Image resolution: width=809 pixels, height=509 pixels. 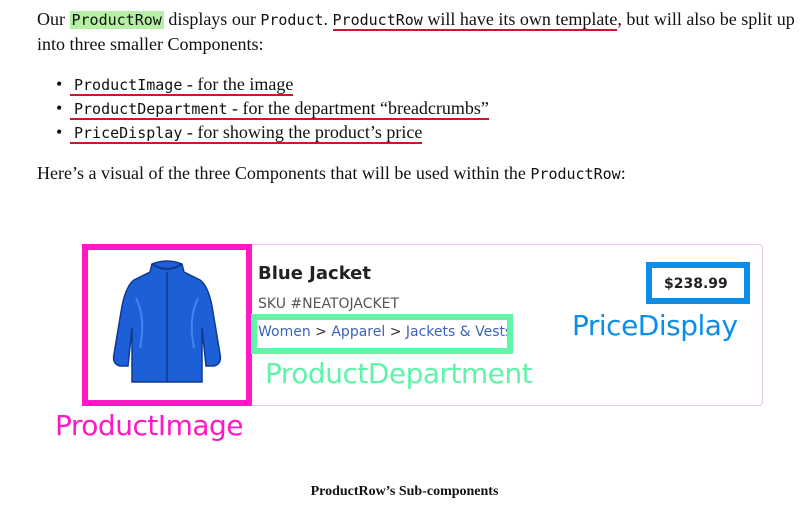 What do you see at coordinates (382, 334) in the screenshot?
I see `product-department-box` at bounding box center [382, 334].